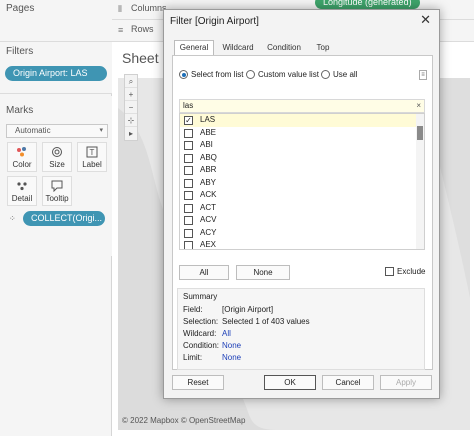  I want to click on list-item-label: ABQ, so click(208, 157).